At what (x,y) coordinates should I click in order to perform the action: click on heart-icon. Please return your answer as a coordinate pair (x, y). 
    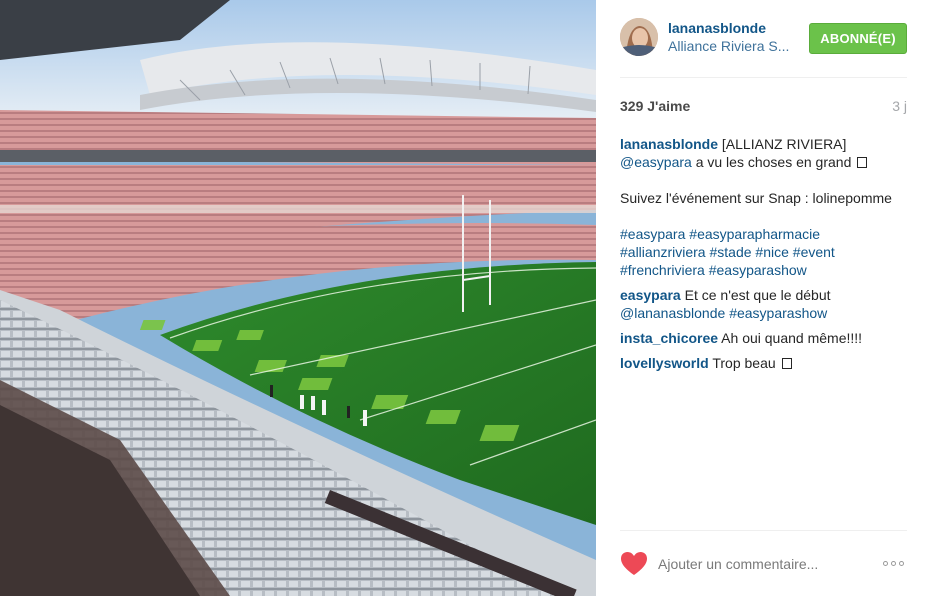
    Looking at the image, I should click on (634, 564).